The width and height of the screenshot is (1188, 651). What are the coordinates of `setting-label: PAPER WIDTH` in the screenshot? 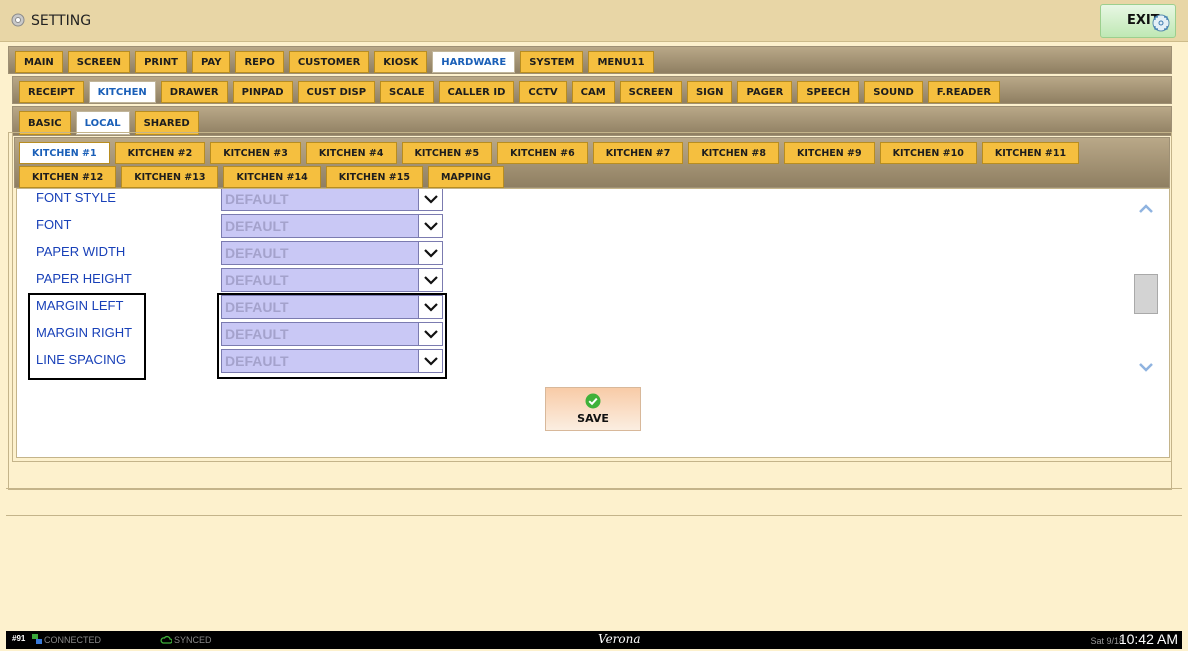 It's located at (81, 251).